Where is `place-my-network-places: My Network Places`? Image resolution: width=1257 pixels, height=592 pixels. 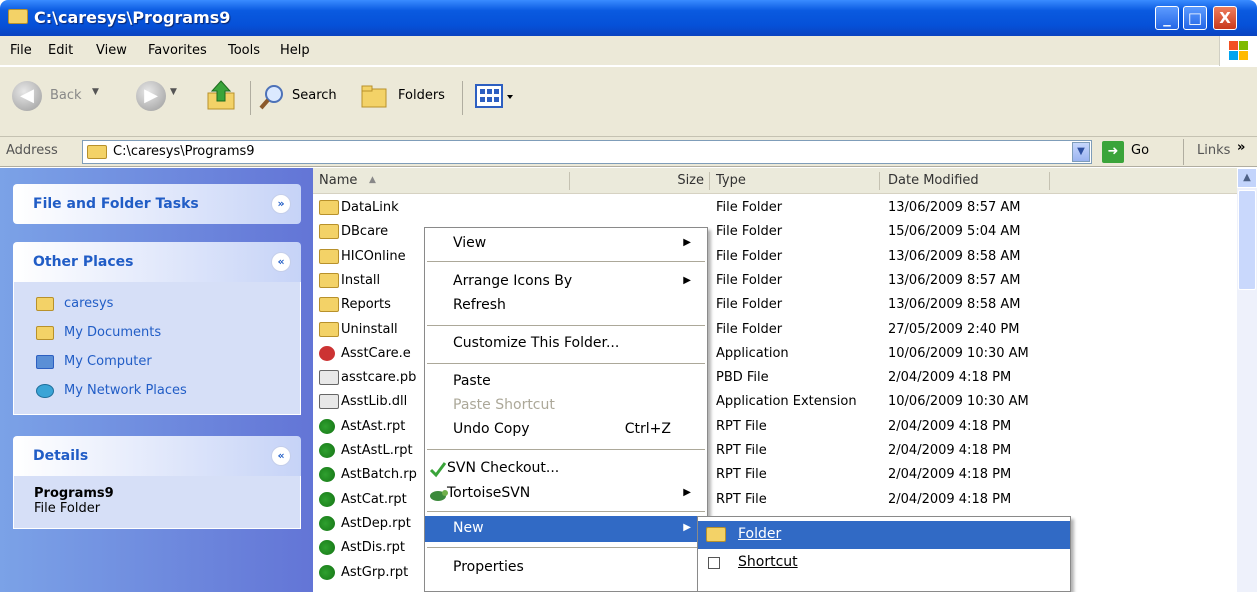 place-my-network-places: My Network Places is located at coordinates (157, 391).